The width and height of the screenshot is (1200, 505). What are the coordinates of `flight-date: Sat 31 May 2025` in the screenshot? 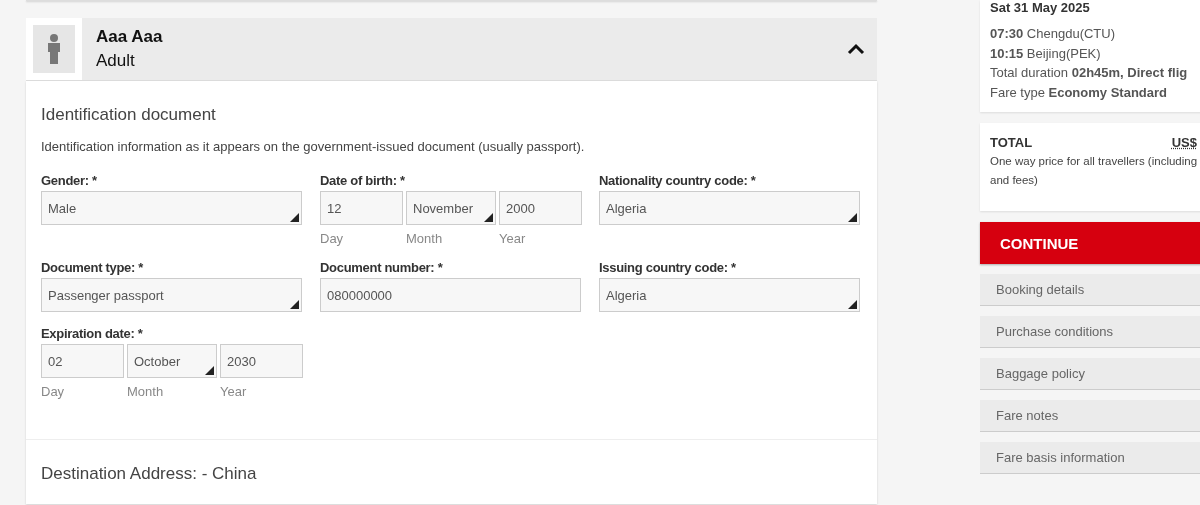 It's located at (1040, 8).